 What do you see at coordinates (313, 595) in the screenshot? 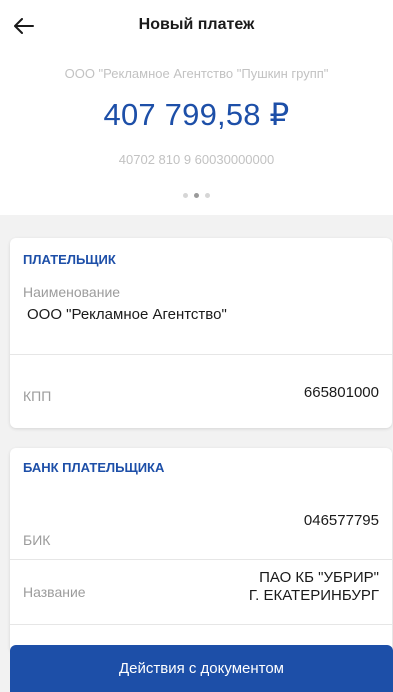
I see `bank-name-line2: Г. ЕКАТЕРИНБУРГ` at bounding box center [313, 595].